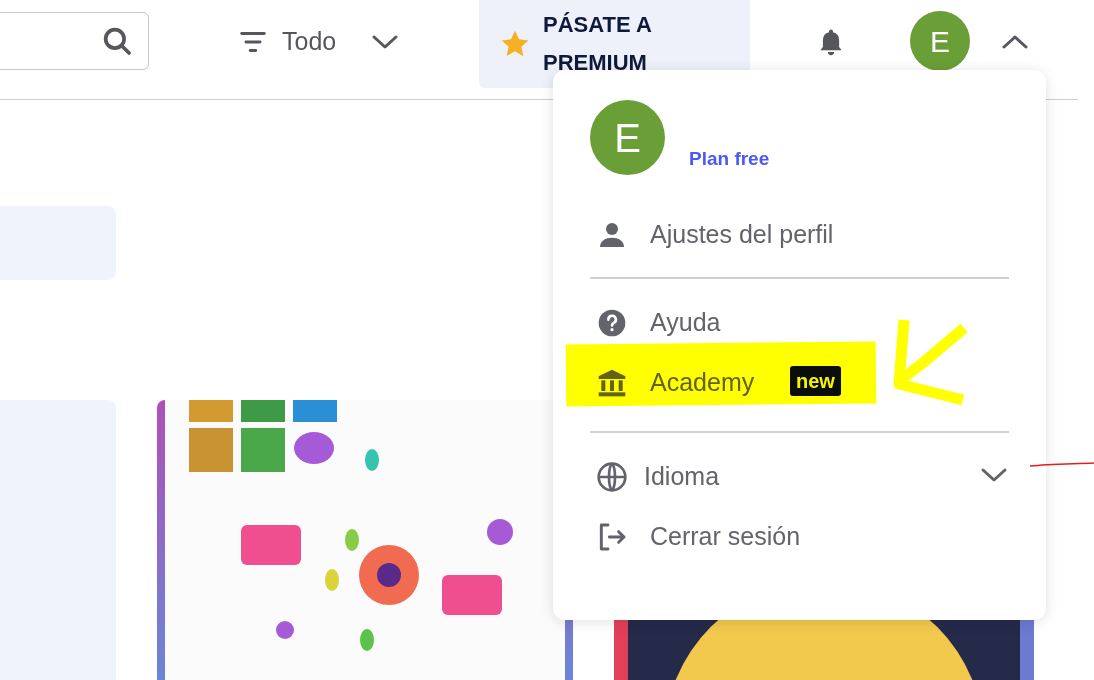 This screenshot has width=1094, height=680. Describe the element at coordinates (74, 41) in the screenshot. I see `search-field` at that location.